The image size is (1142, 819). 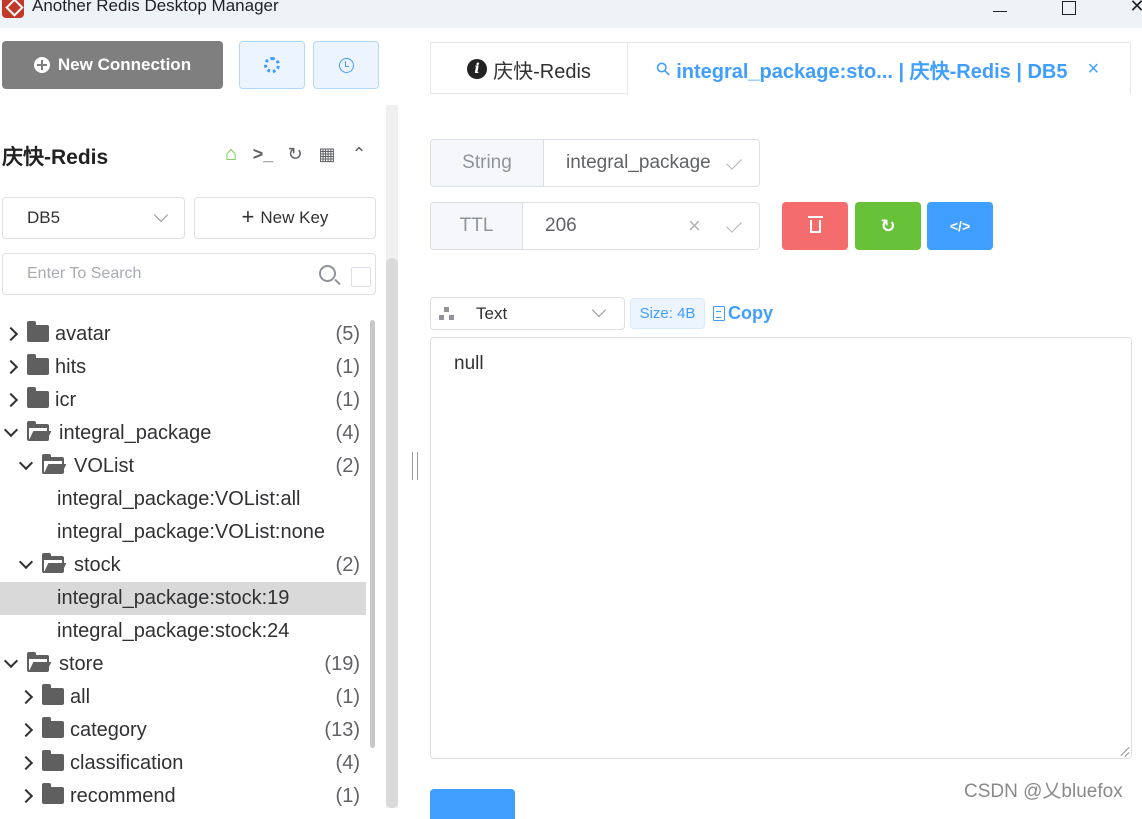 I want to click on tree-scrollbar, so click(x=372, y=534).